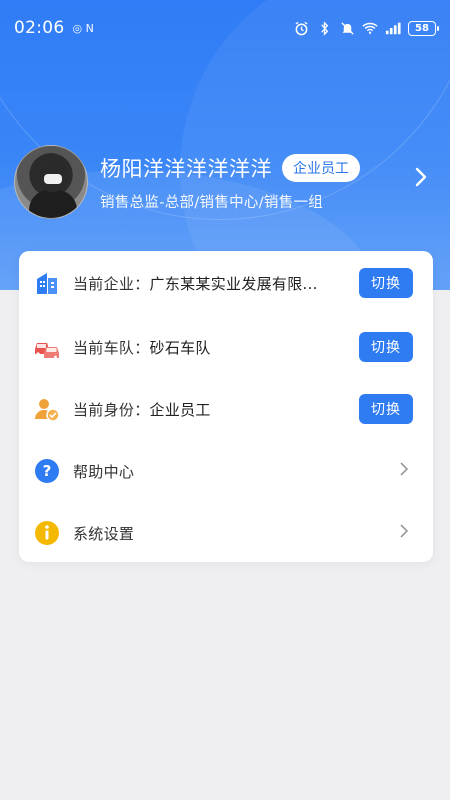 The height and width of the screenshot is (800, 450). Describe the element at coordinates (301, 28) in the screenshot. I see `alarm-icon` at that location.